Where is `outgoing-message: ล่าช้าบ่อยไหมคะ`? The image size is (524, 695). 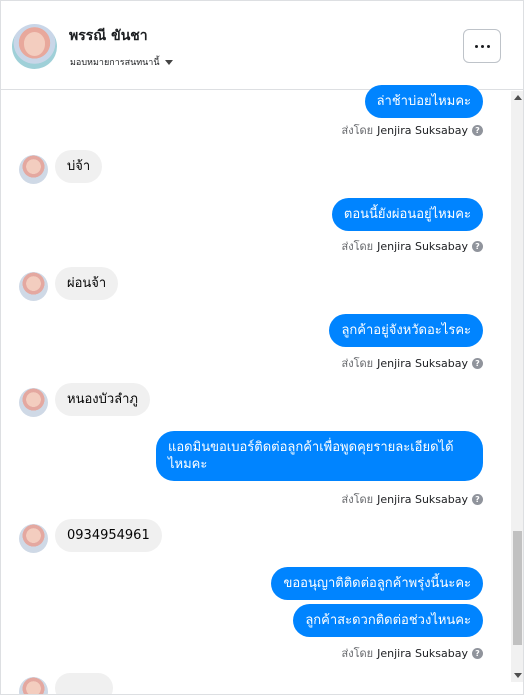
outgoing-message: ล่าช้าบ่อยไหมคะ is located at coordinates (423, 101).